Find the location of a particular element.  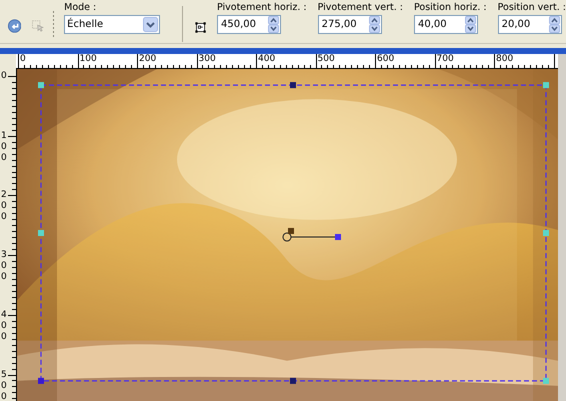

number-field: 450,00 is located at coordinates (248, 24).